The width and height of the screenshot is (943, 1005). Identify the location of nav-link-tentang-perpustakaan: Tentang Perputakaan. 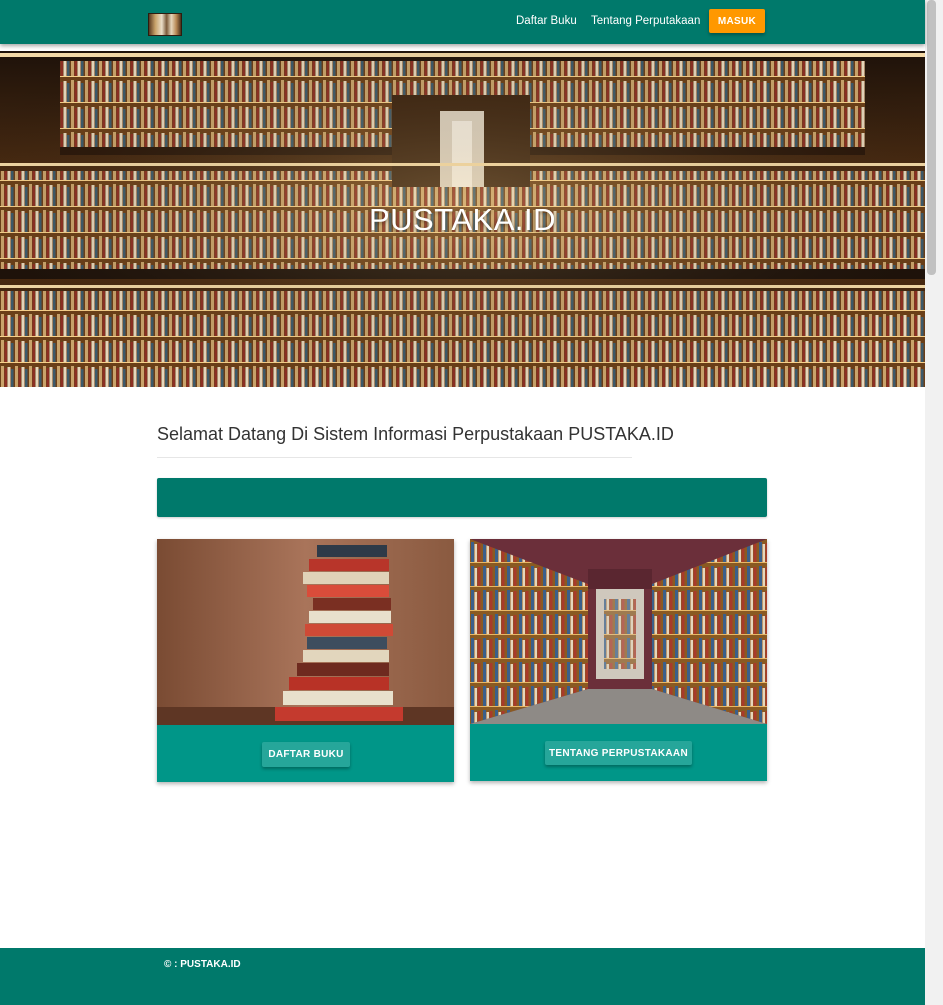
(645, 21).